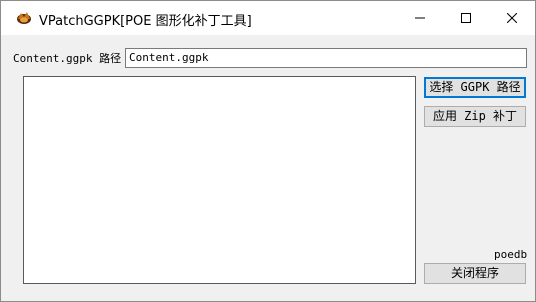  What do you see at coordinates (145, 21) in the screenshot?
I see `window-title: VPatchGGPK[POE 图形化补丁工具]` at bounding box center [145, 21].